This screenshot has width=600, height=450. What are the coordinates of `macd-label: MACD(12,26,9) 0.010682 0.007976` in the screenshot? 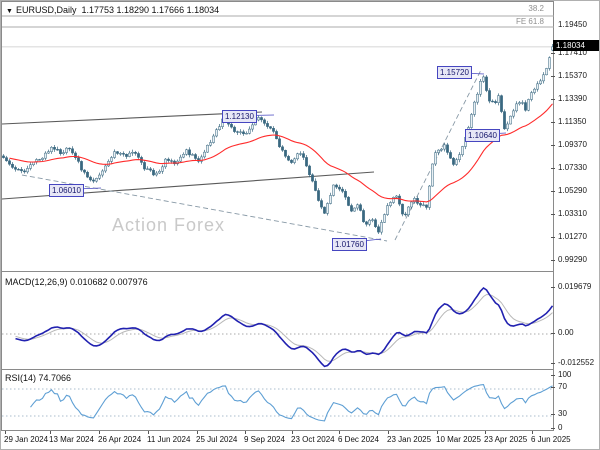 It's located at (76, 282).